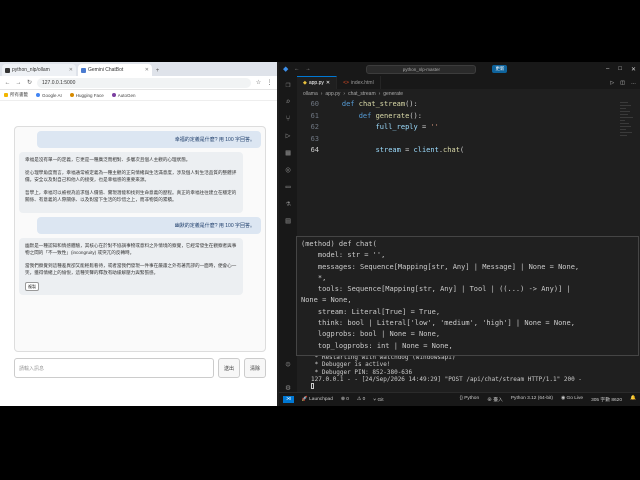  Describe the element at coordinates (332, 94) in the screenshot. I see `breadcrumb-item: app.py` at that location.